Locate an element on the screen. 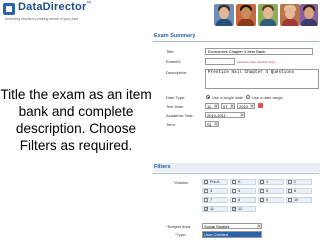 This screenshot has height=240, width=320. grade-checkbox-label: 6 is located at coordinates (295, 191).